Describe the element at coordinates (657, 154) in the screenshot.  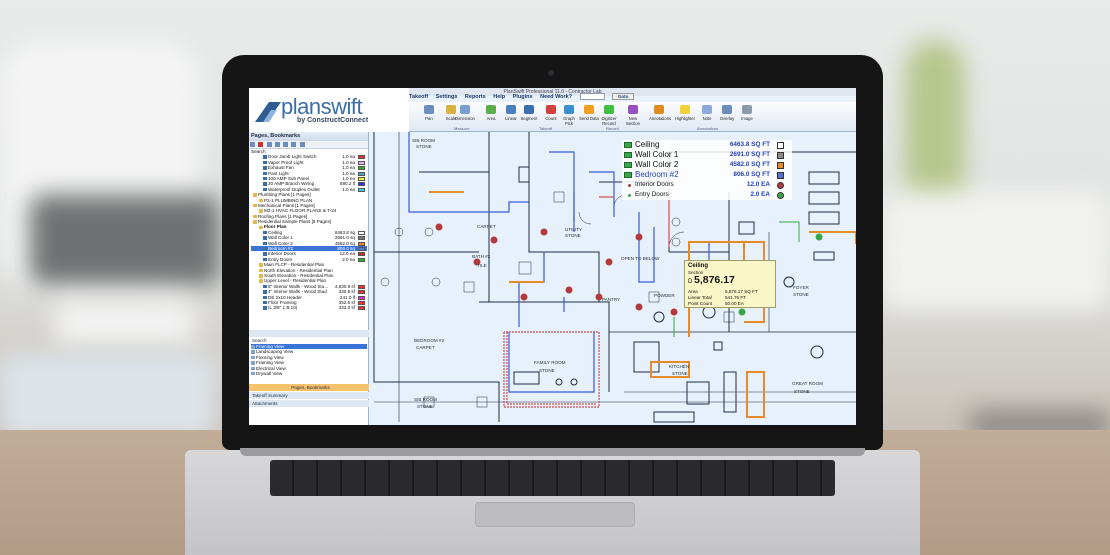
I see `legend-name: Wall Color 1` at that location.